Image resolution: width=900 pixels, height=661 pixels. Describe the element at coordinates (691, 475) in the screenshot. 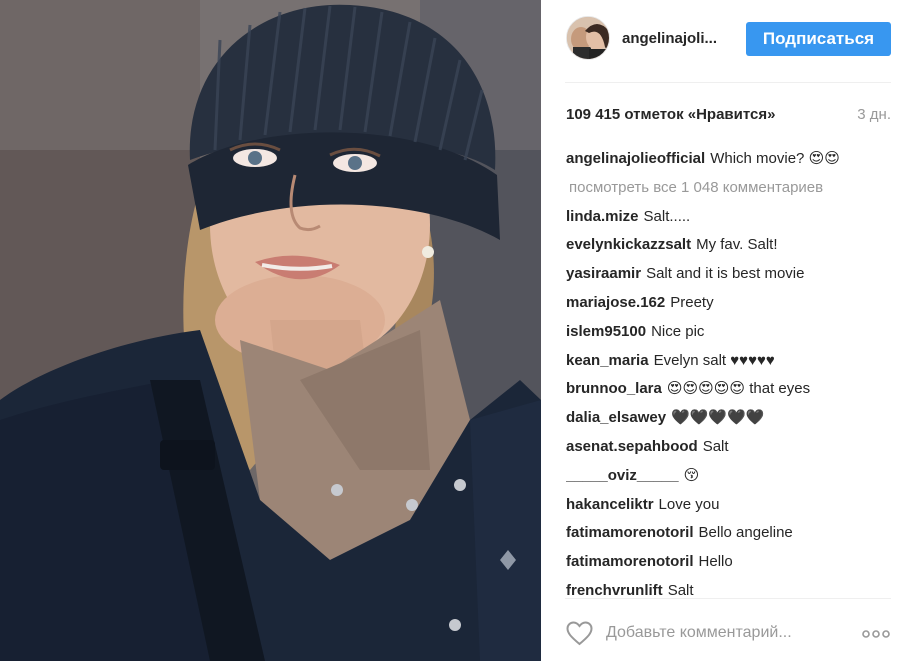

I see `comment-text: 😚` at that location.